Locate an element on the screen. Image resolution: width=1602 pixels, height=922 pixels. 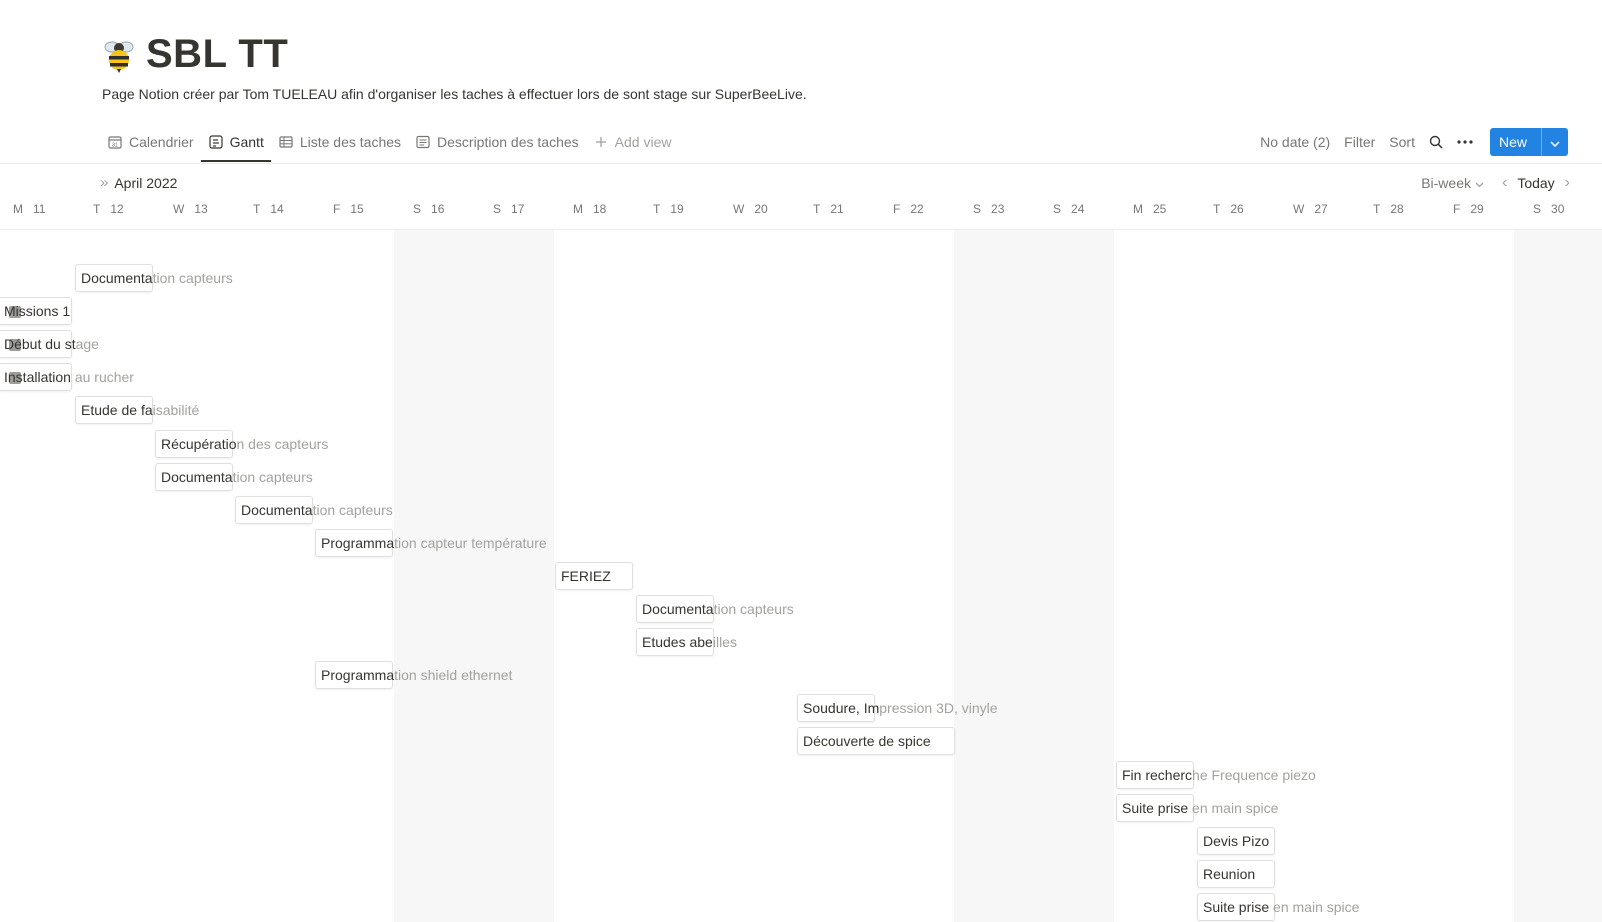
day-header: F 15 is located at coordinates (373, 209).